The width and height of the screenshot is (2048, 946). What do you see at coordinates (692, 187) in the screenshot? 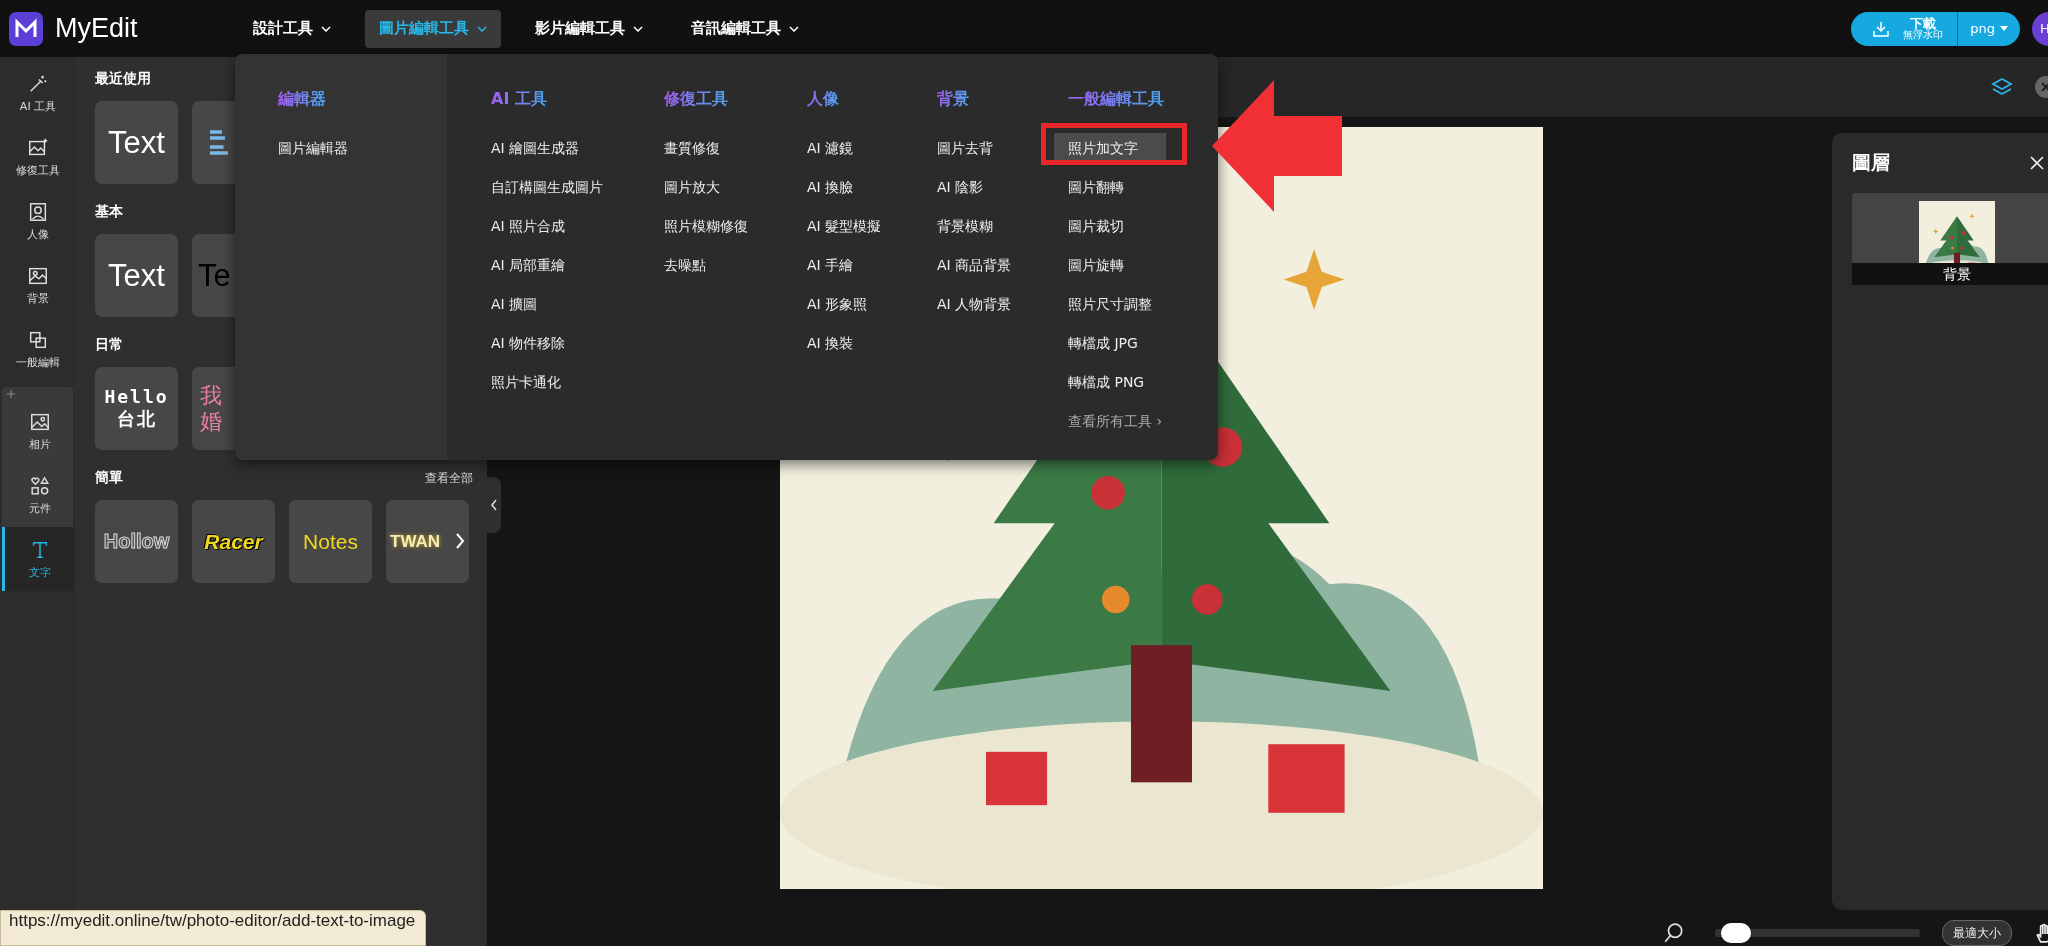
I see `menu-item: 圖片放大` at bounding box center [692, 187].